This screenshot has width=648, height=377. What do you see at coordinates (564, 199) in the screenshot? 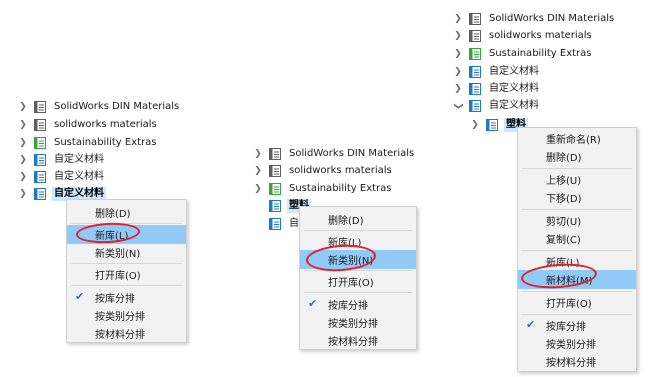
I see `menu-item-label: 下移(D)` at bounding box center [564, 199].